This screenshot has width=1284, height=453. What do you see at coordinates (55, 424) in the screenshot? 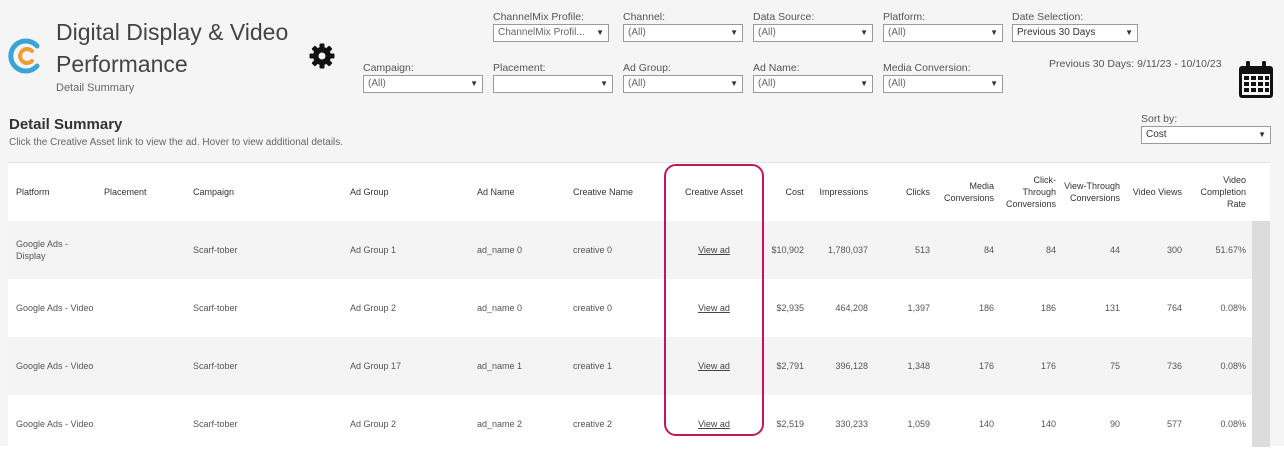
I see `cell-platform: Google Ads - Video` at bounding box center [55, 424].